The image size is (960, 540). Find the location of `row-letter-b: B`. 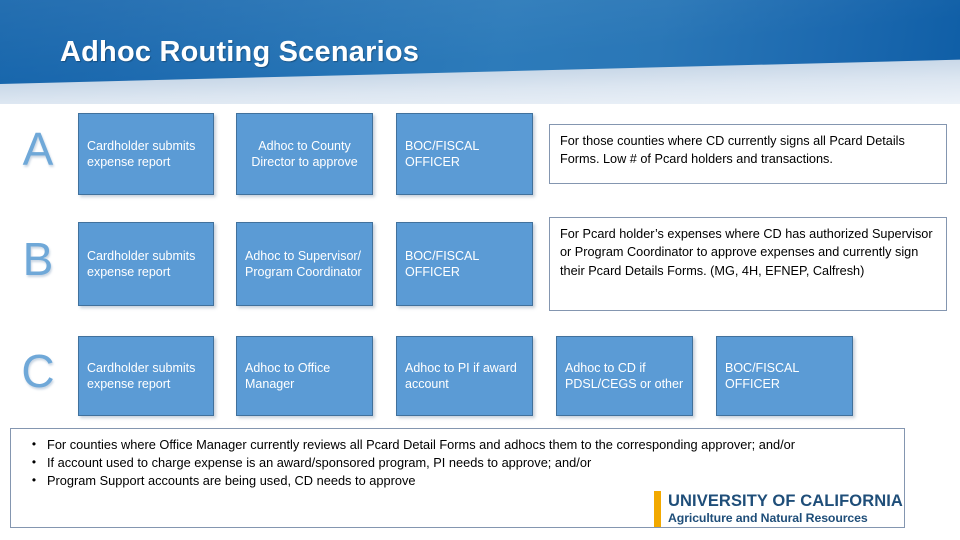

row-letter-b: B is located at coordinates (38, 259).